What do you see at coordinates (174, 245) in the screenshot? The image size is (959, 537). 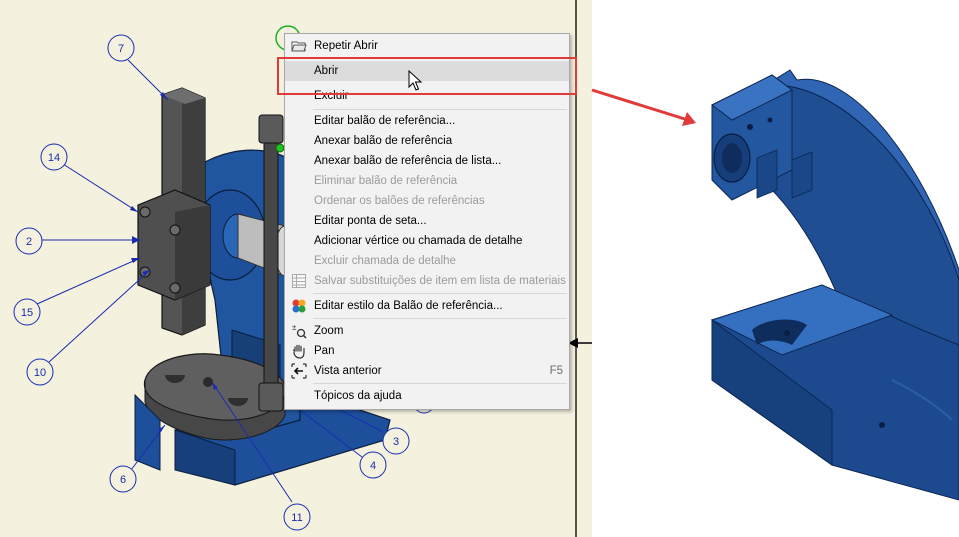 I see `clamp-block-part` at bounding box center [174, 245].